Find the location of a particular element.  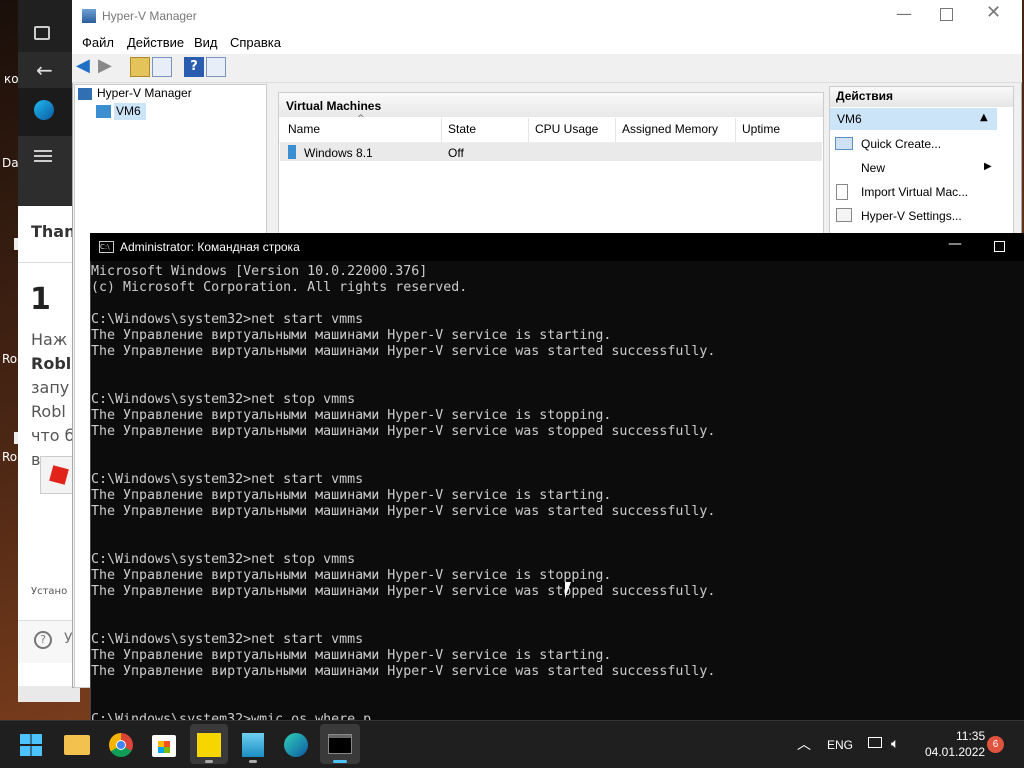

vm-state: Off is located at coordinates (456, 153).